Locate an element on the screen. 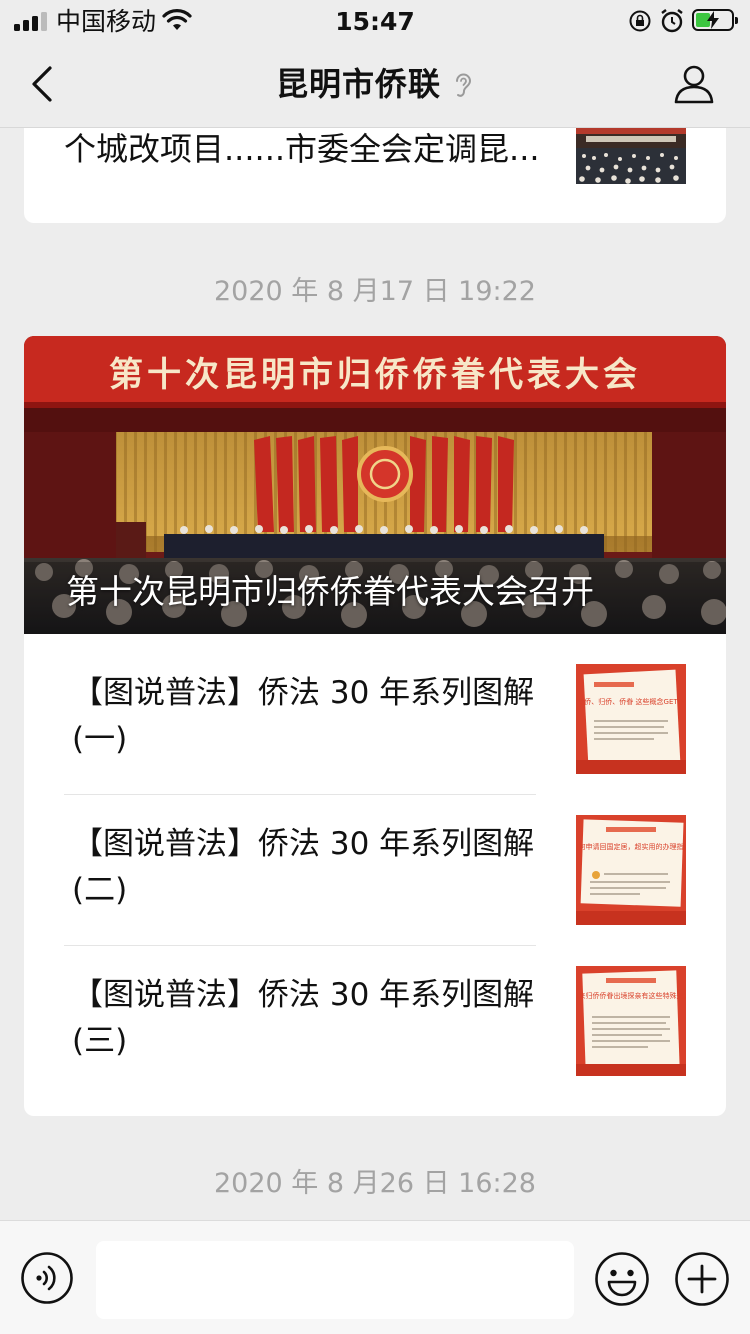 Image resolution: width=750 pixels, height=1334 pixels. hero-banner-text: 第十次昆明市归侨侨眷代表大会 is located at coordinates (375, 375).